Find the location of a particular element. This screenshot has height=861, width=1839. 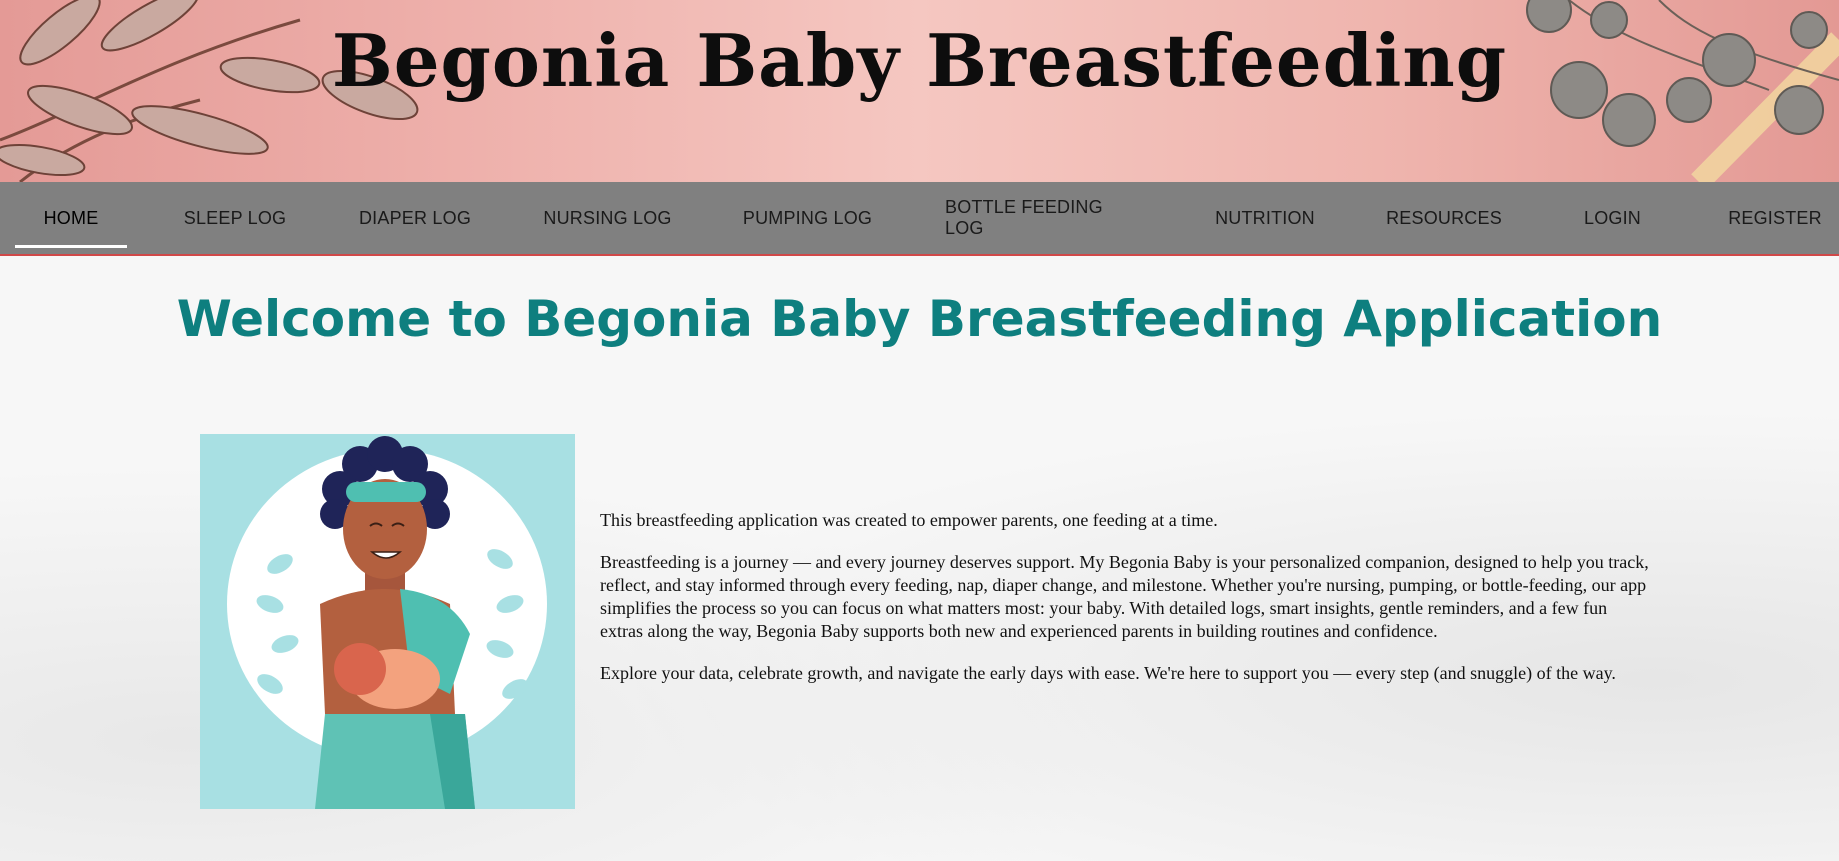

nav-item-register: REGISTER is located at coordinates (1775, 218).